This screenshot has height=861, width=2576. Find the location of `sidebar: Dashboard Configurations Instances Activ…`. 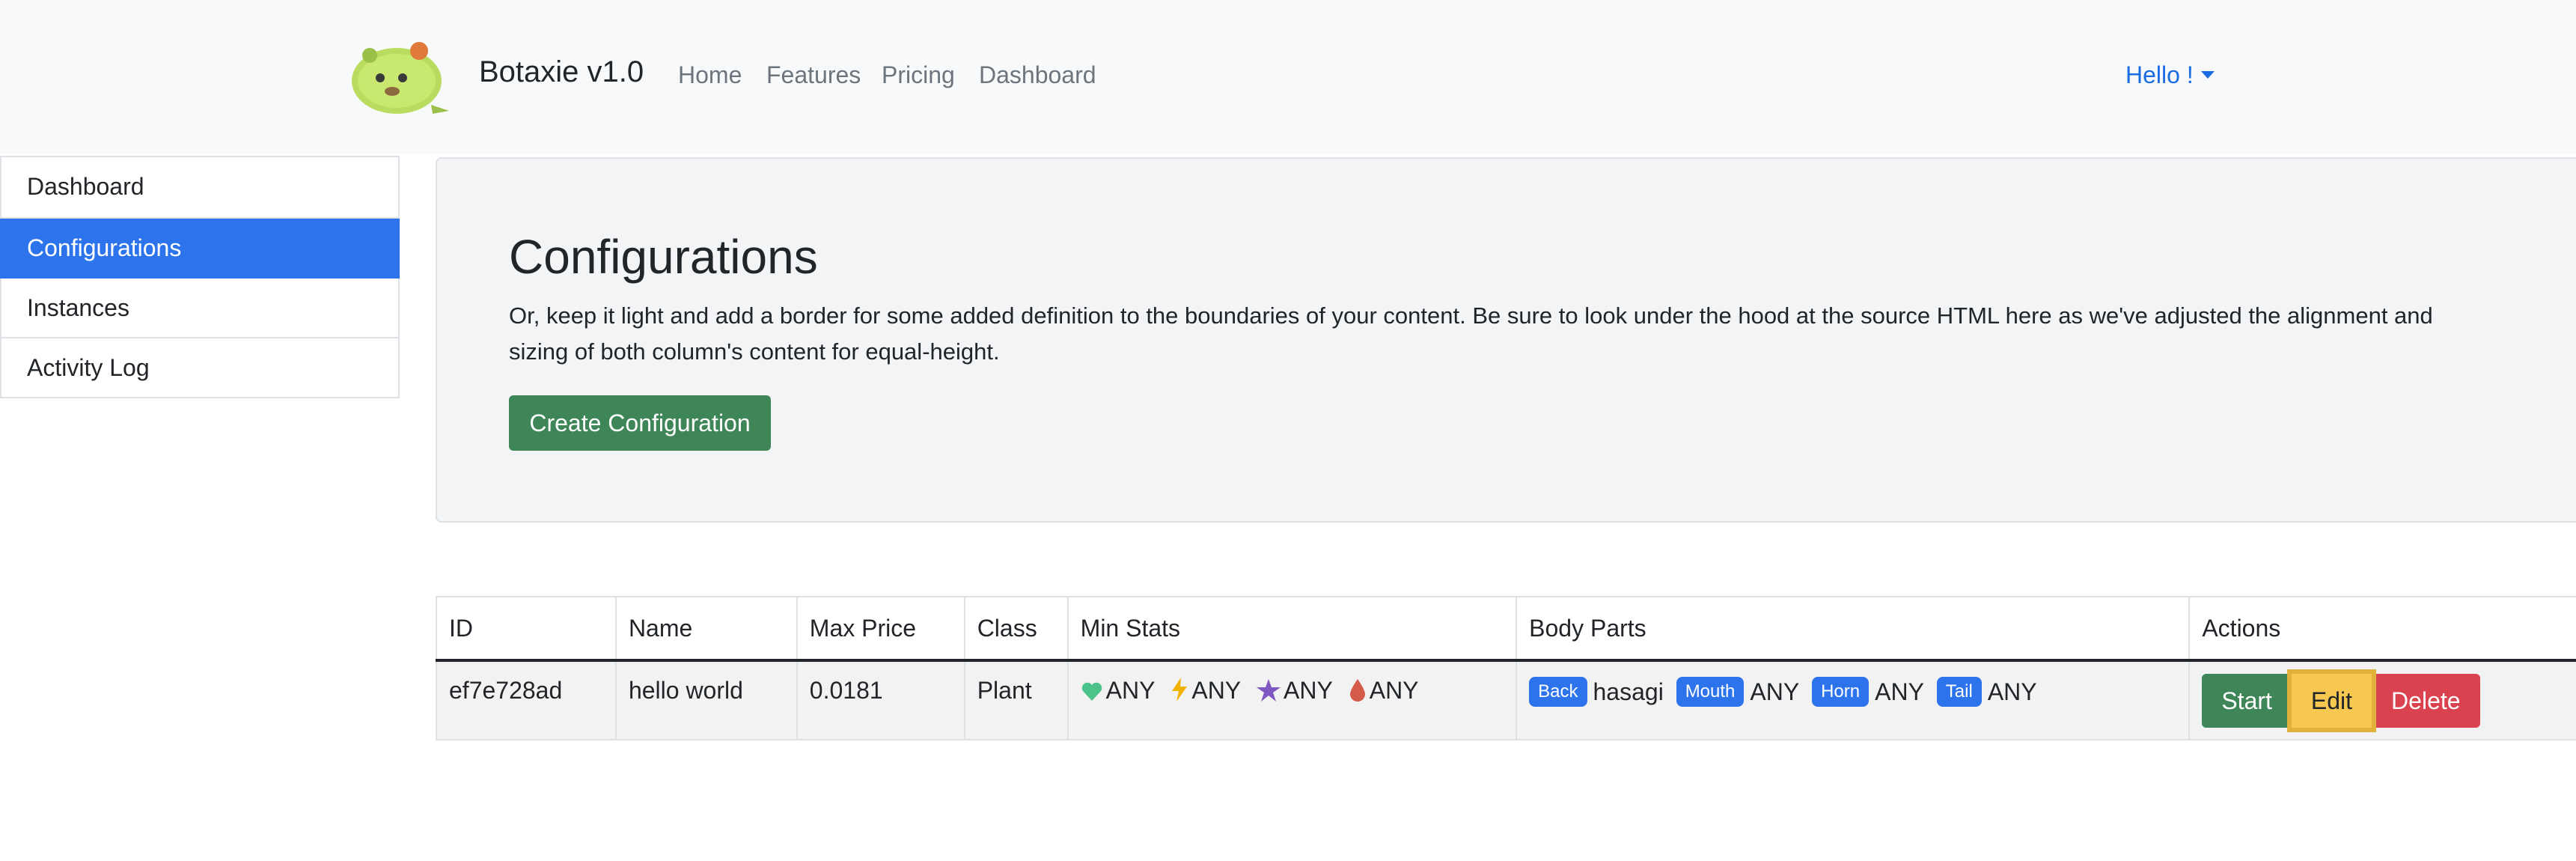

sidebar: Dashboard Configurations Instances Activ… is located at coordinates (200, 277).